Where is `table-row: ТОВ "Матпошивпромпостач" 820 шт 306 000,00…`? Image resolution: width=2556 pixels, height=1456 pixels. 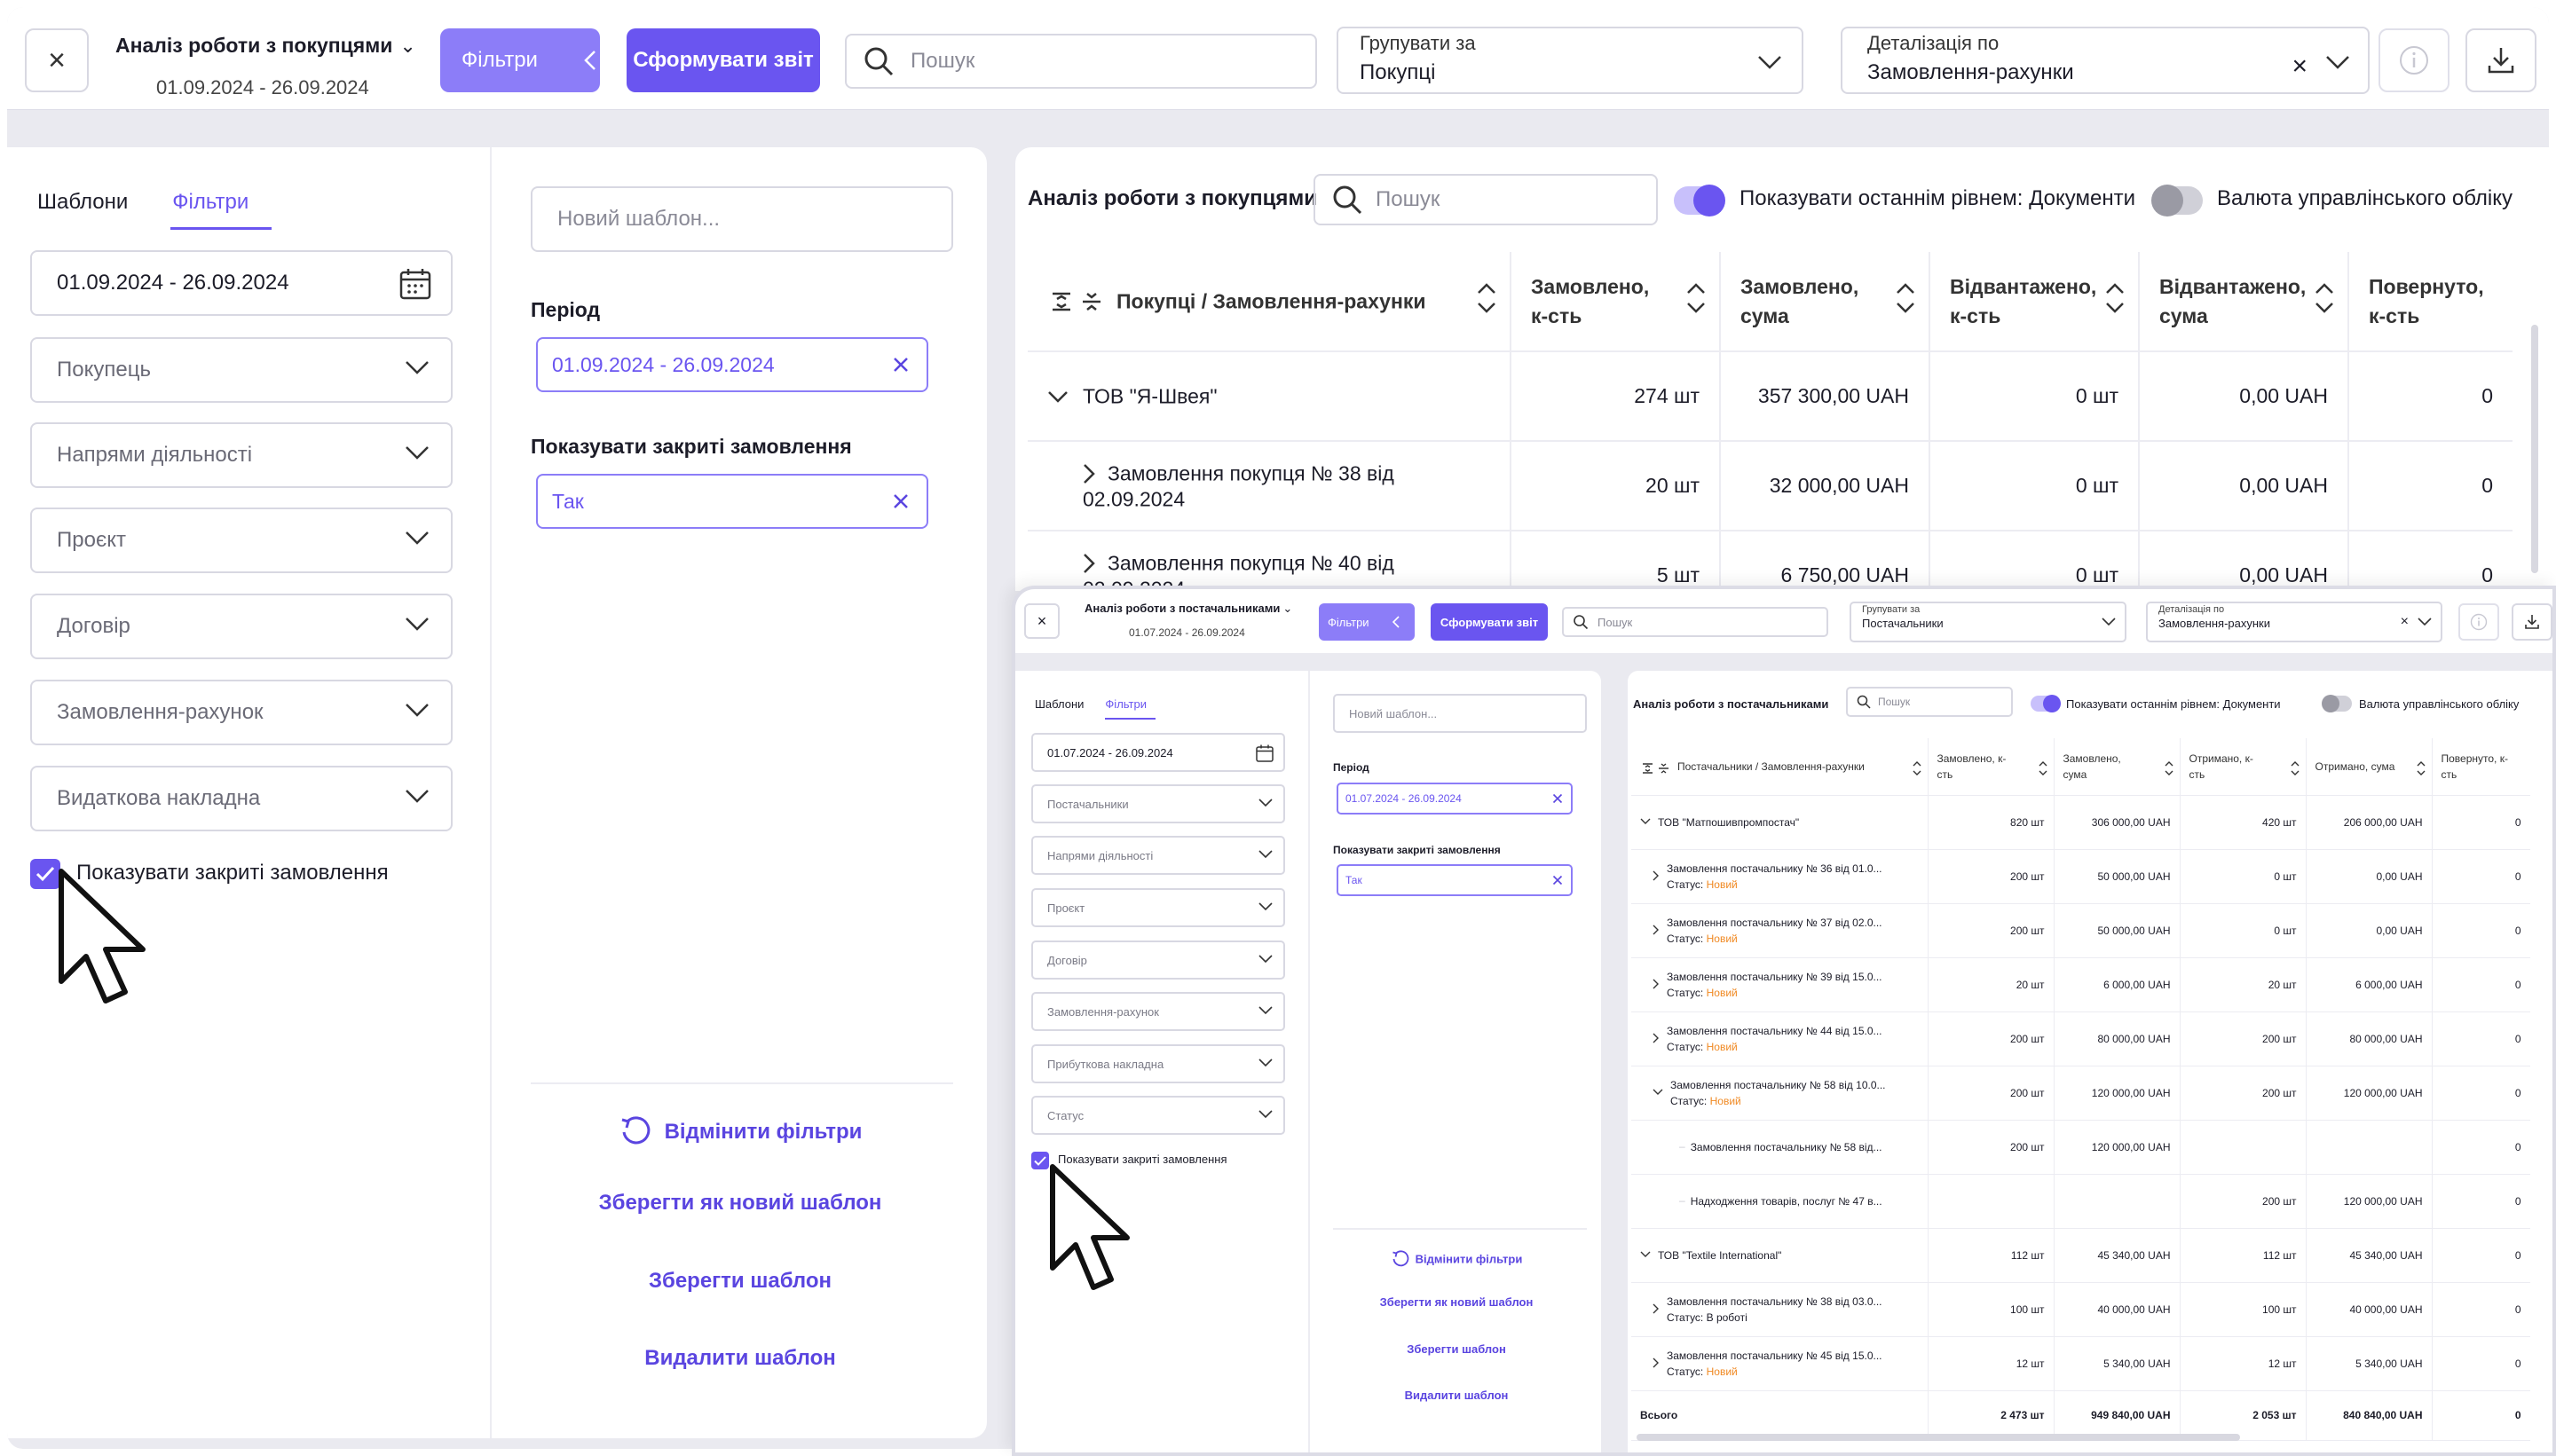
table-row: ТОВ "Матпошивпромпостач" 820 шт 306 000,00… is located at coordinates (2080, 822).